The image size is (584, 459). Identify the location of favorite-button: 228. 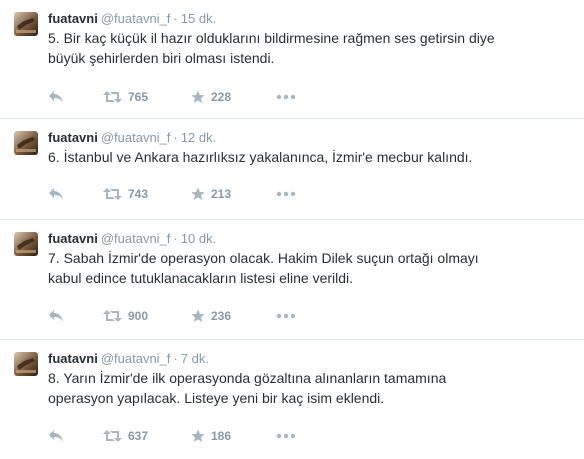
(233, 97).